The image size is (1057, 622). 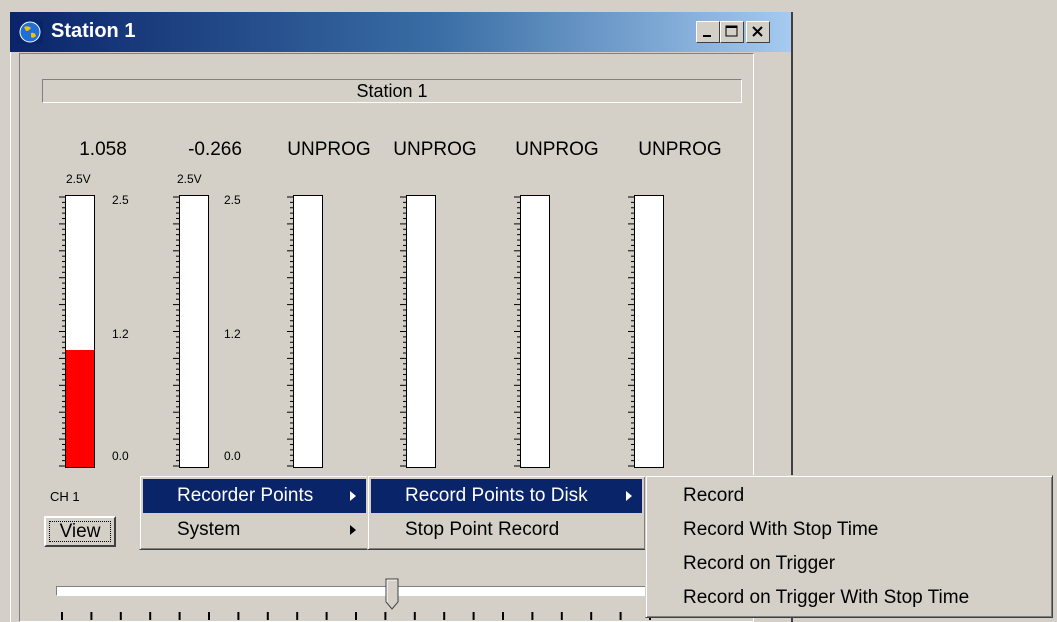 What do you see at coordinates (631, 331) in the screenshot?
I see `channel-6-ticks` at bounding box center [631, 331].